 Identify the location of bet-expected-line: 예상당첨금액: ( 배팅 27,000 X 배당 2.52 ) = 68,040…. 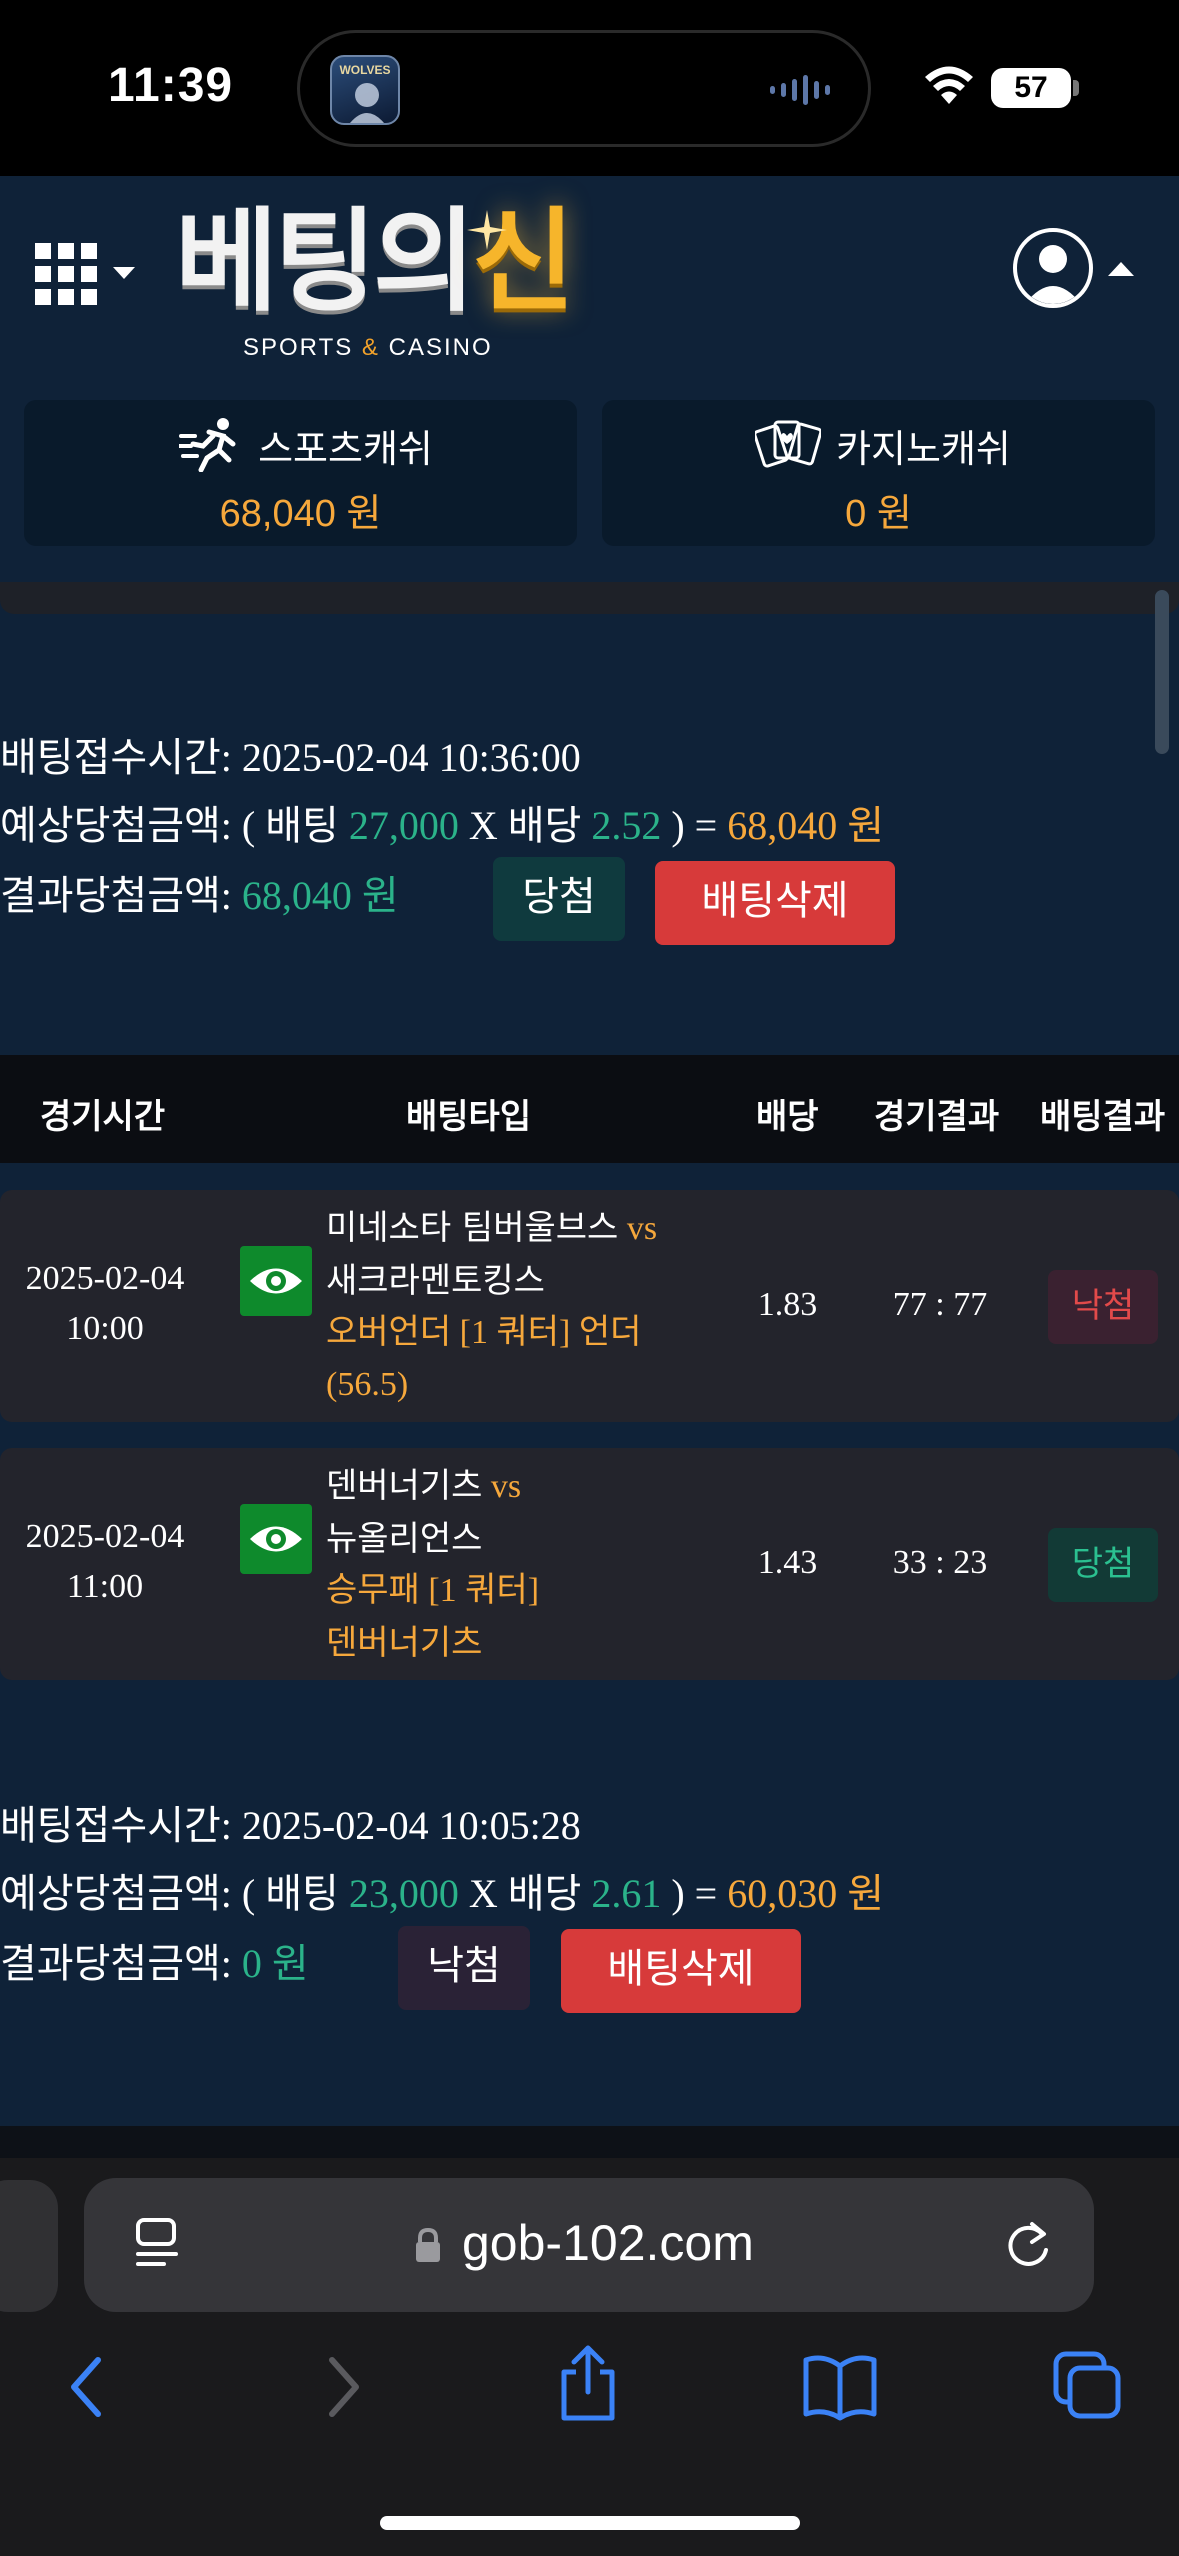
(442, 826).